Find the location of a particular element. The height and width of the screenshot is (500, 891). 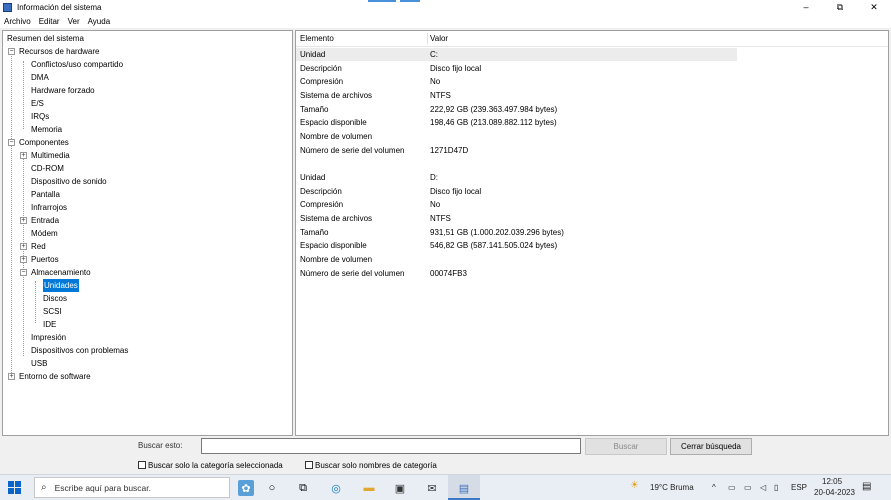

mail-icon: ✉ is located at coordinates (432, 488).